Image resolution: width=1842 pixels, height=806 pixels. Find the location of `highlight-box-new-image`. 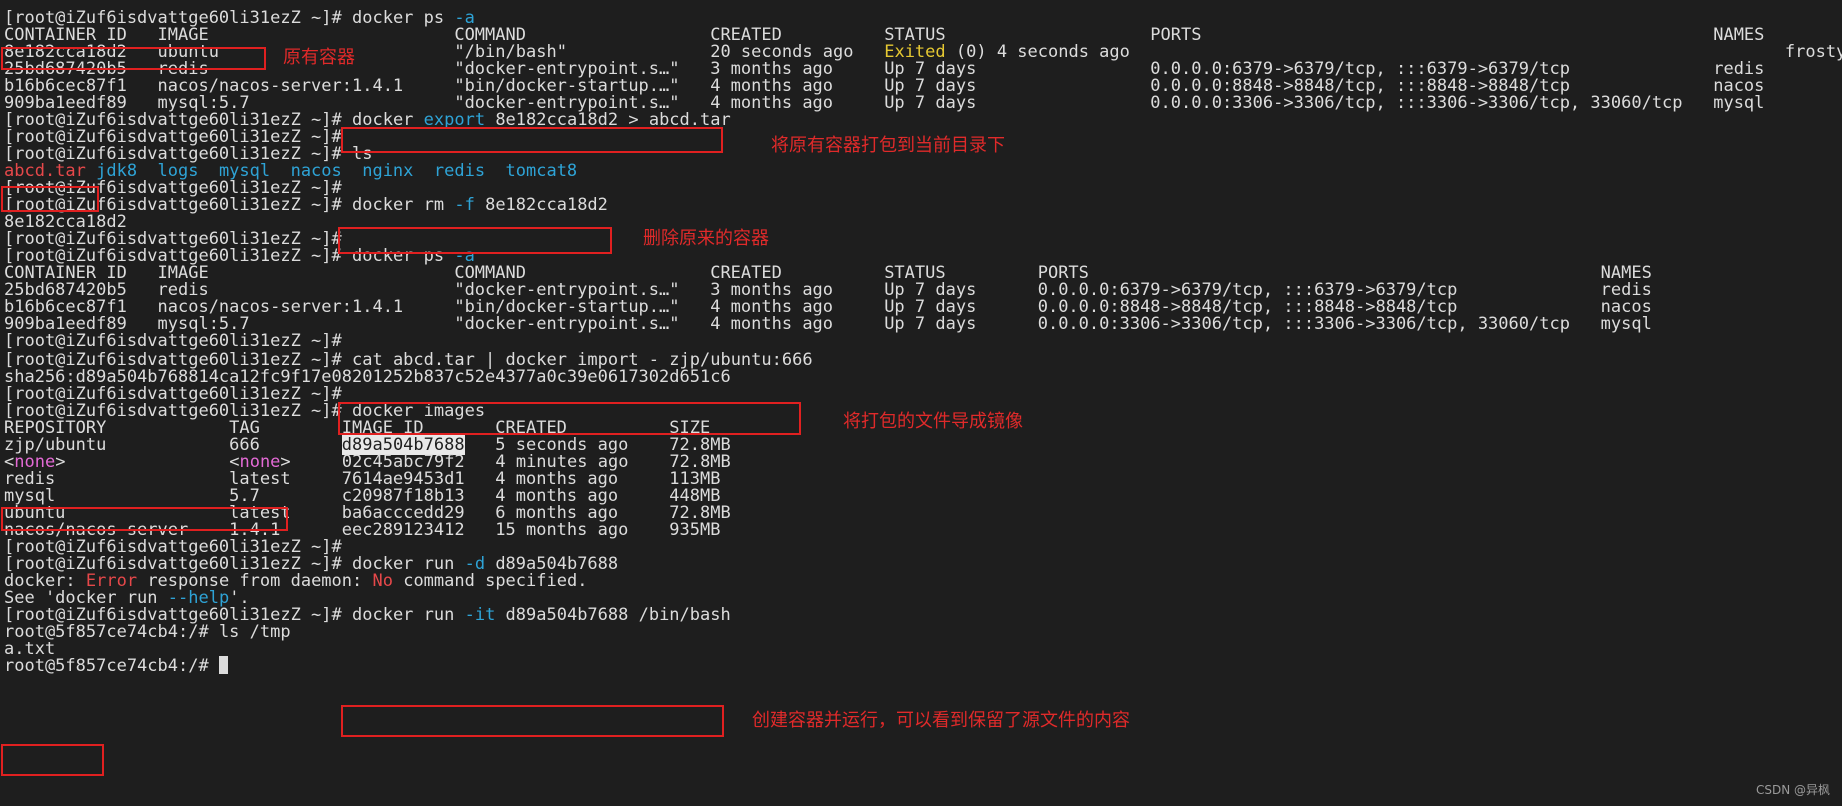

highlight-box-new-image is located at coordinates (144, 519).